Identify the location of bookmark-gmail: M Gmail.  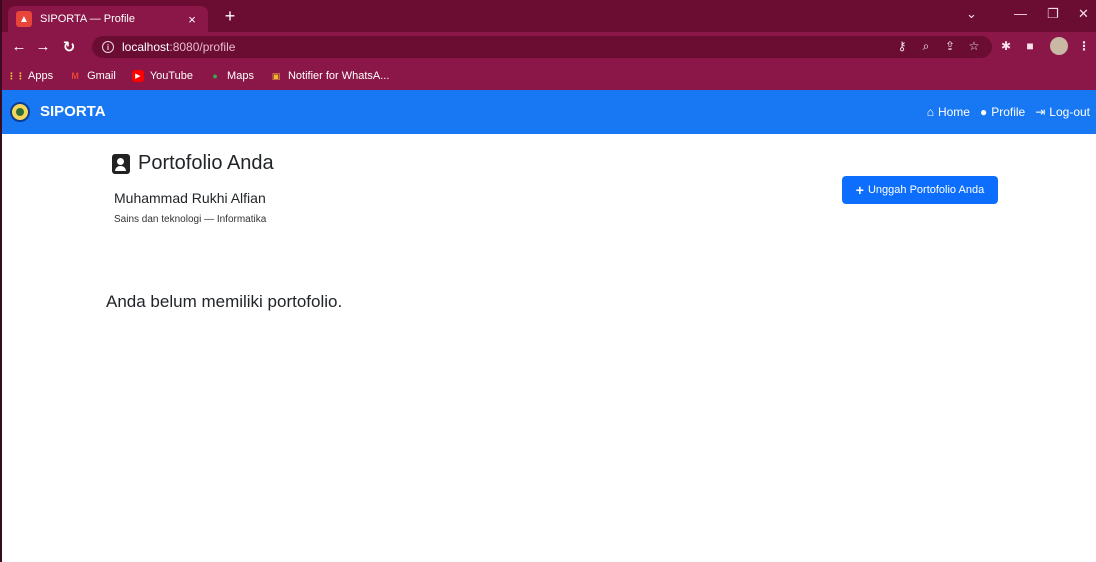
(92, 76).